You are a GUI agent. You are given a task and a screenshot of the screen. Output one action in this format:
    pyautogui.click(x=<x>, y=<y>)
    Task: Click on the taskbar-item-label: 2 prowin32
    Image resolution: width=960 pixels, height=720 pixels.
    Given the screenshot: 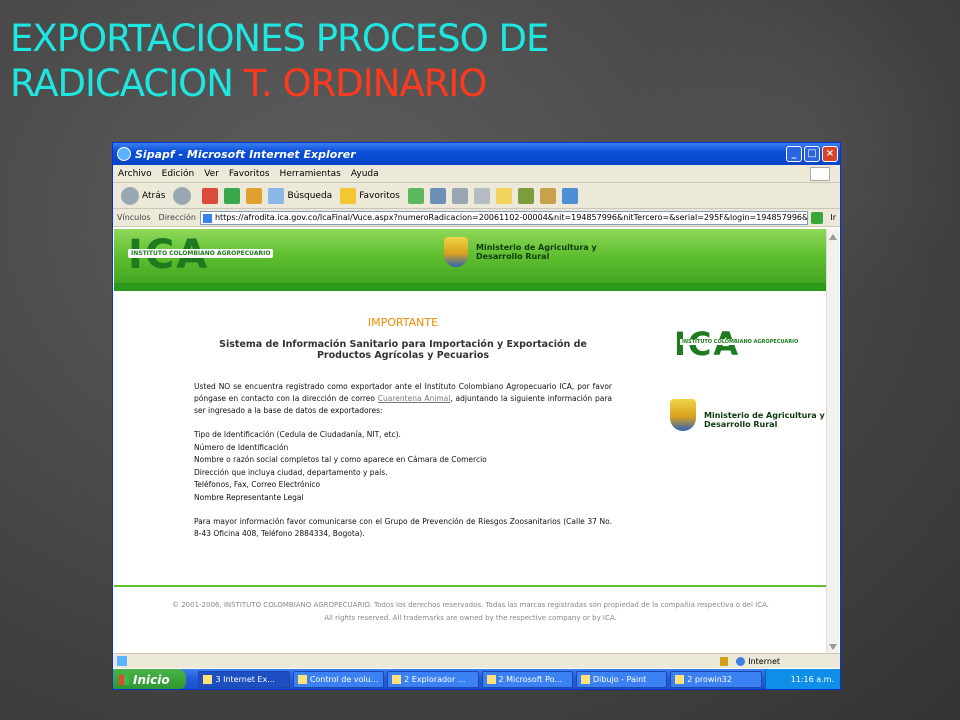 What is the action you would take?
    pyautogui.click(x=709, y=679)
    